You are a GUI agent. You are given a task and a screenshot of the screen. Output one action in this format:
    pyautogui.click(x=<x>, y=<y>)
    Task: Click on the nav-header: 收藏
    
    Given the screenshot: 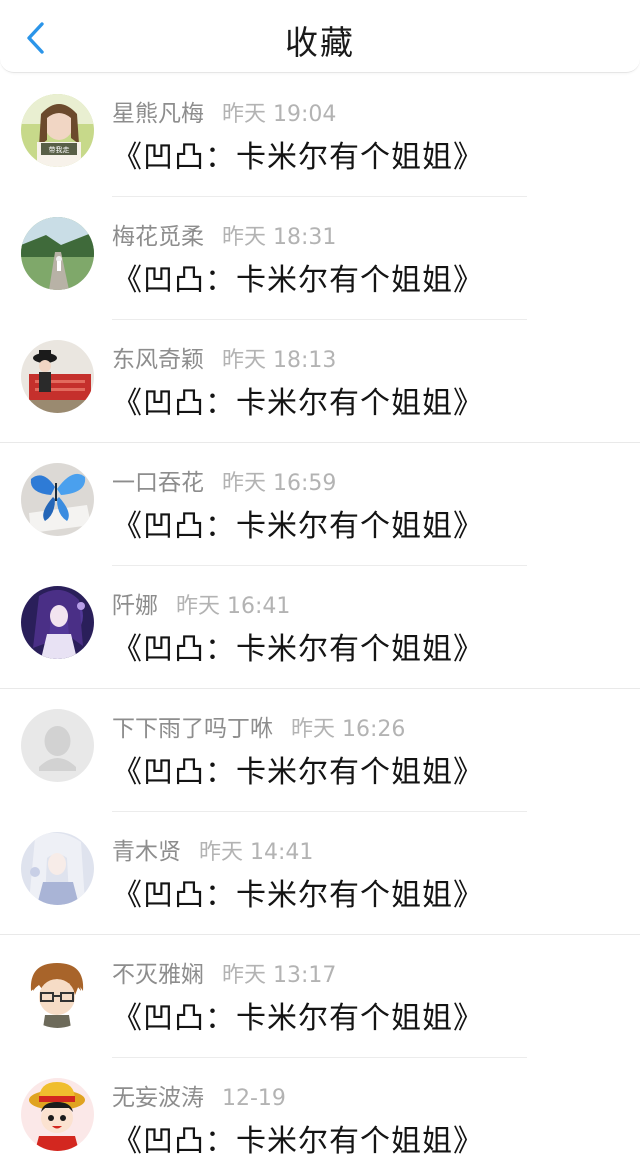 What is the action you would take?
    pyautogui.click(x=320, y=36)
    